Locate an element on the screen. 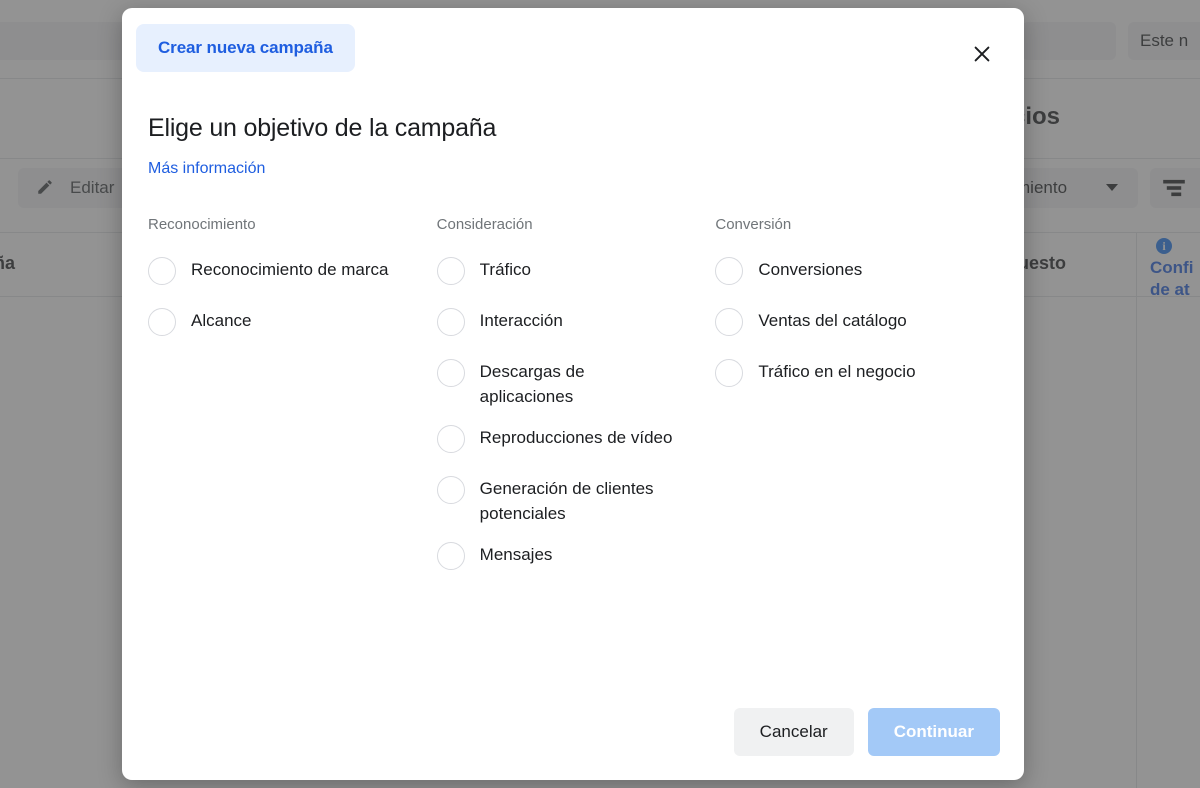  objective-option-trafico-en-el-negocio: Tráfico en el negocio is located at coordinates (859, 374).